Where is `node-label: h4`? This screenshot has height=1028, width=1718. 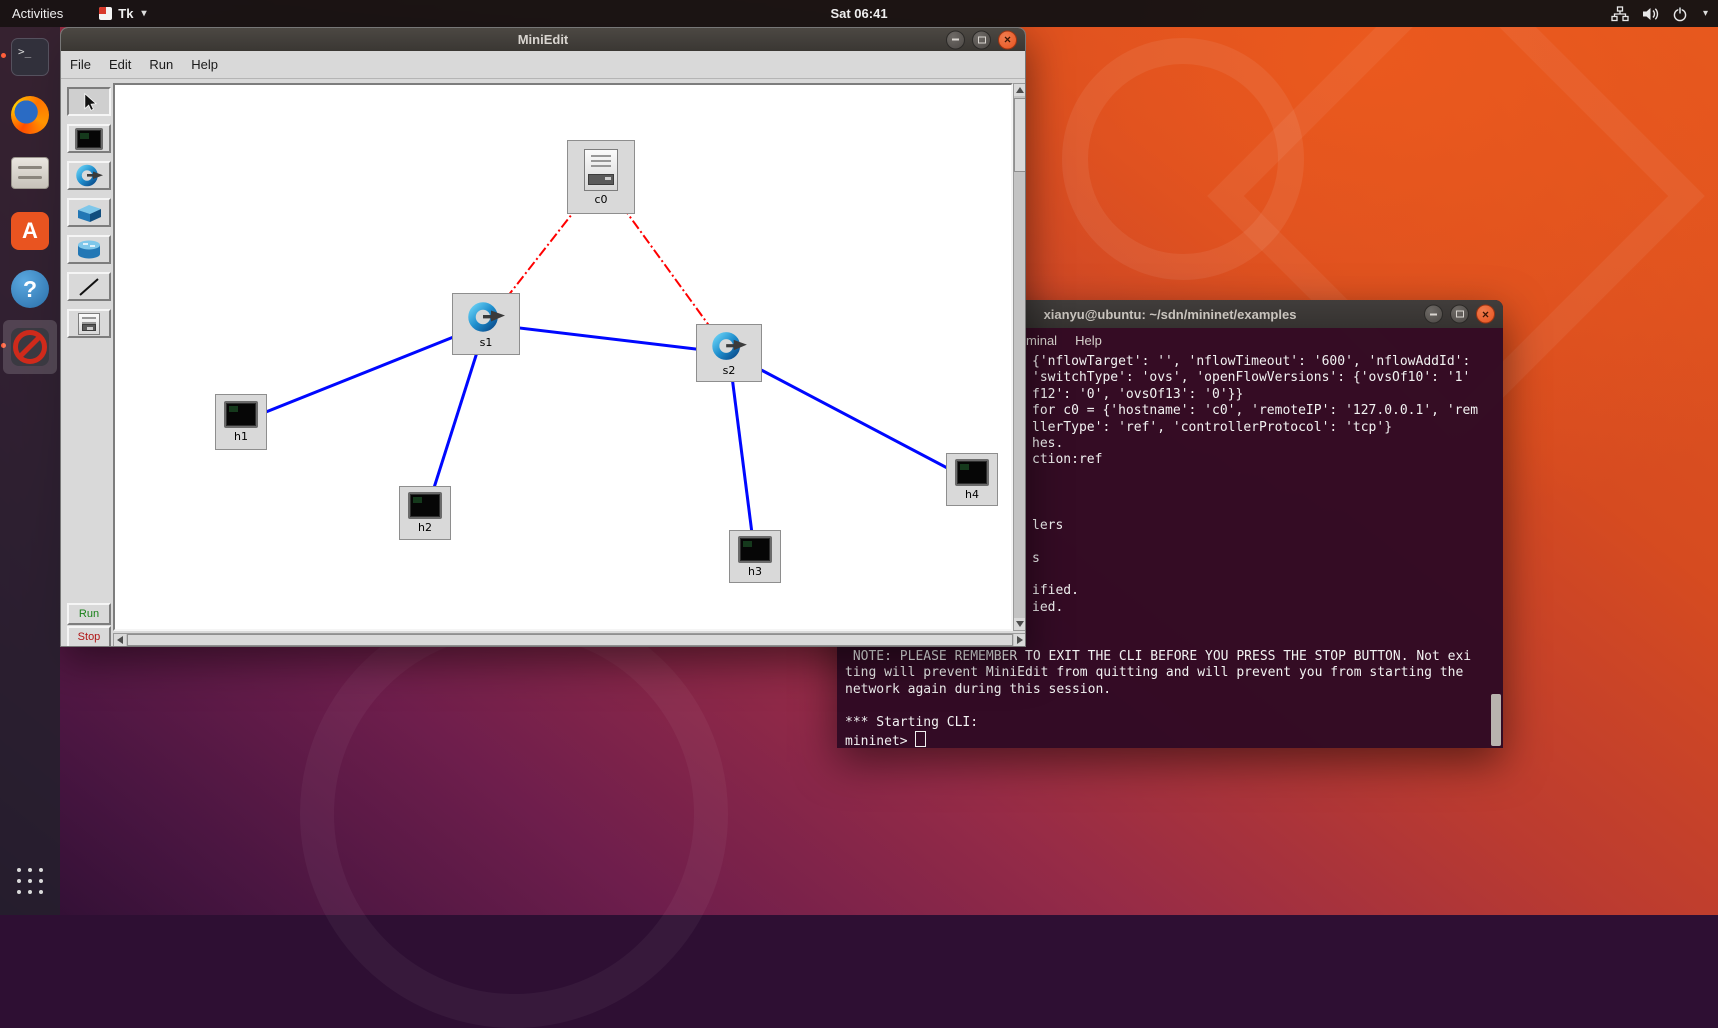
node-label: h4 is located at coordinates (972, 494).